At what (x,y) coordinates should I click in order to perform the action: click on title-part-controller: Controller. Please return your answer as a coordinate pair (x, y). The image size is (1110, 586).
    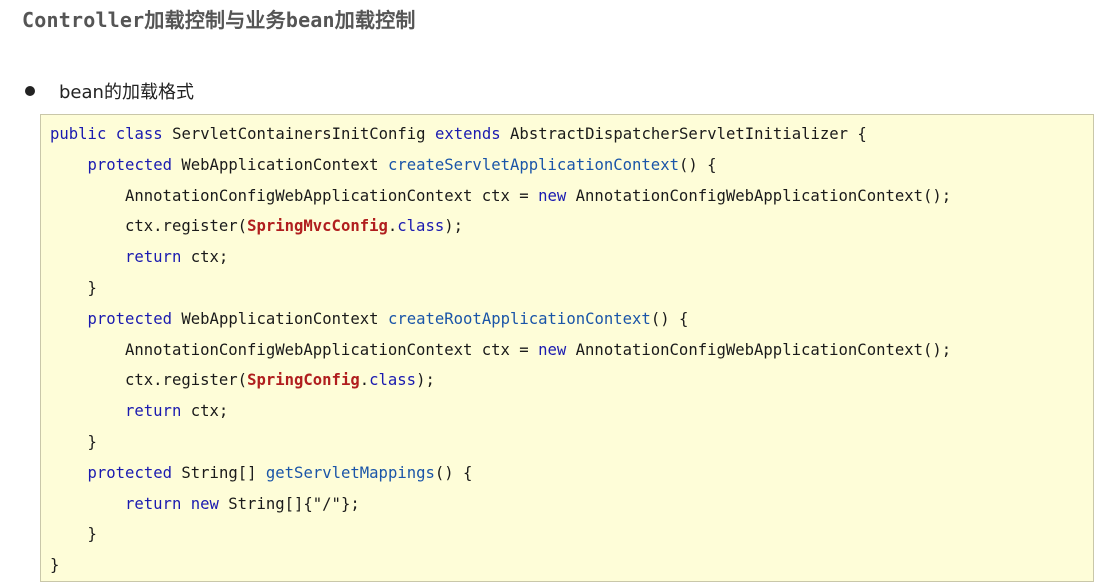
    Looking at the image, I should click on (83, 20).